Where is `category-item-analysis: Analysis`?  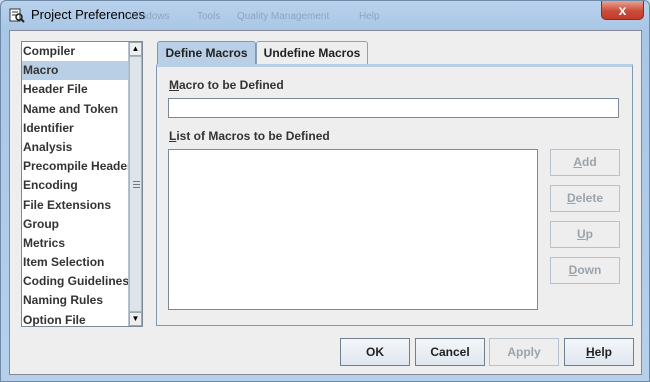
category-item-analysis: Analysis is located at coordinates (75, 147).